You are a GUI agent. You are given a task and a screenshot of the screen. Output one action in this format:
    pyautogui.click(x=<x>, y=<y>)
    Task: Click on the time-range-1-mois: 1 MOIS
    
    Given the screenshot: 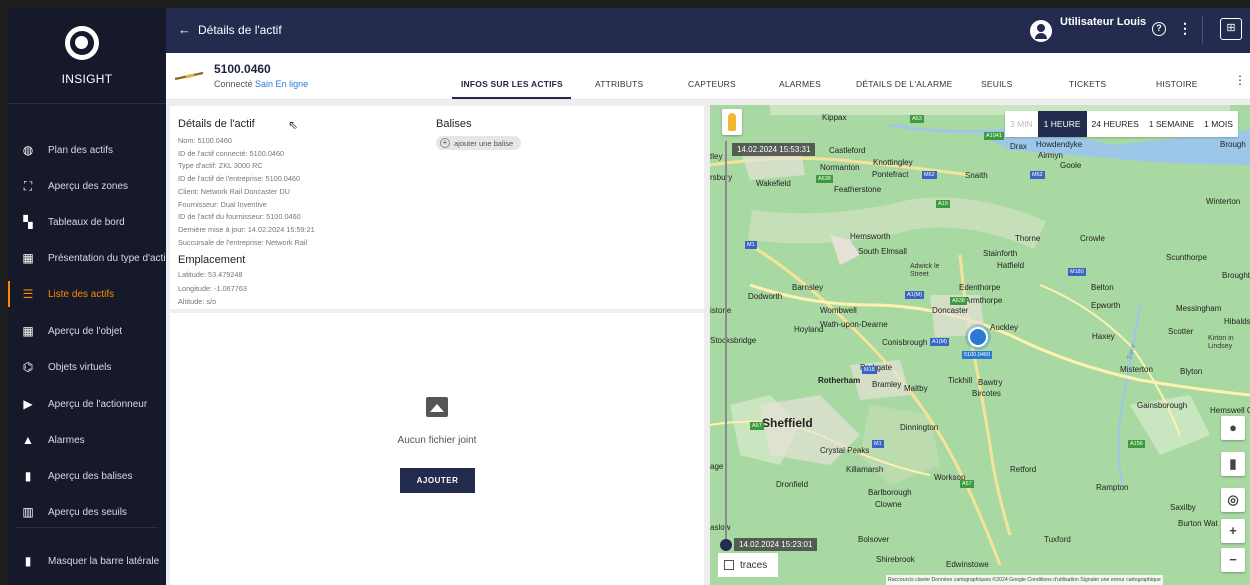 What is the action you would take?
    pyautogui.click(x=1218, y=124)
    